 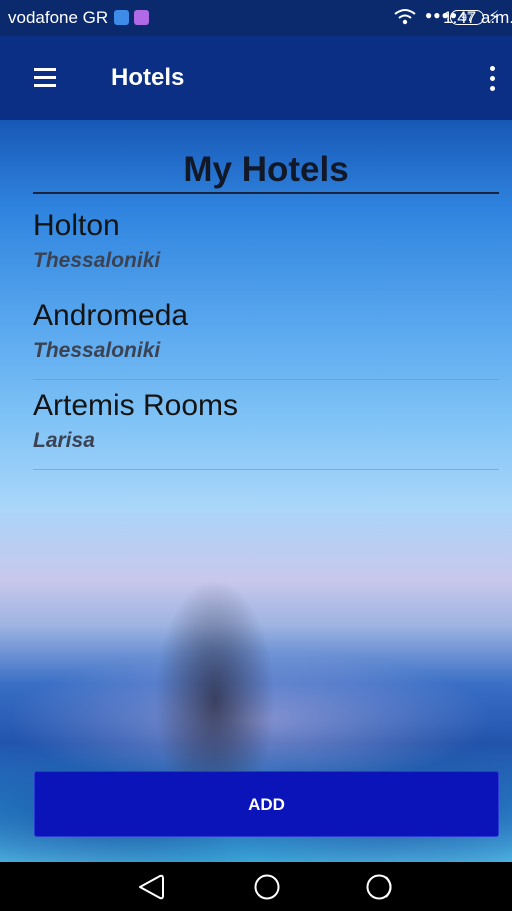 I want to click on hotel-list-item: Holton Thessaloniki, so click(x=266, y=246).